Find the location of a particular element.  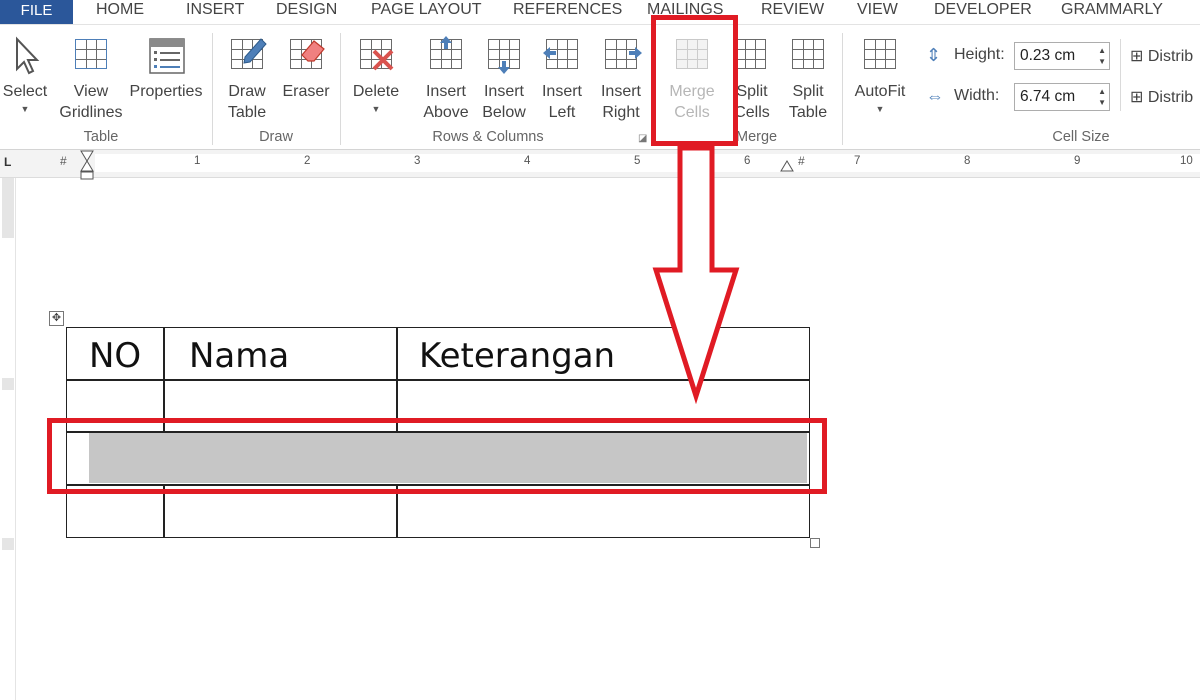

ruler-margin is located at coordinates (8, 208).